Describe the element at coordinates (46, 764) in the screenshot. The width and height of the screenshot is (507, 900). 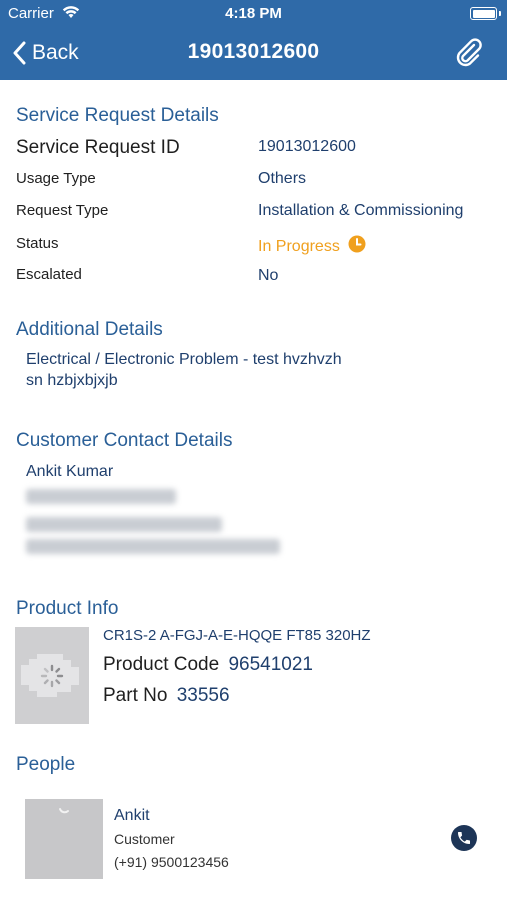
I see `people-section-title: People` at that location.